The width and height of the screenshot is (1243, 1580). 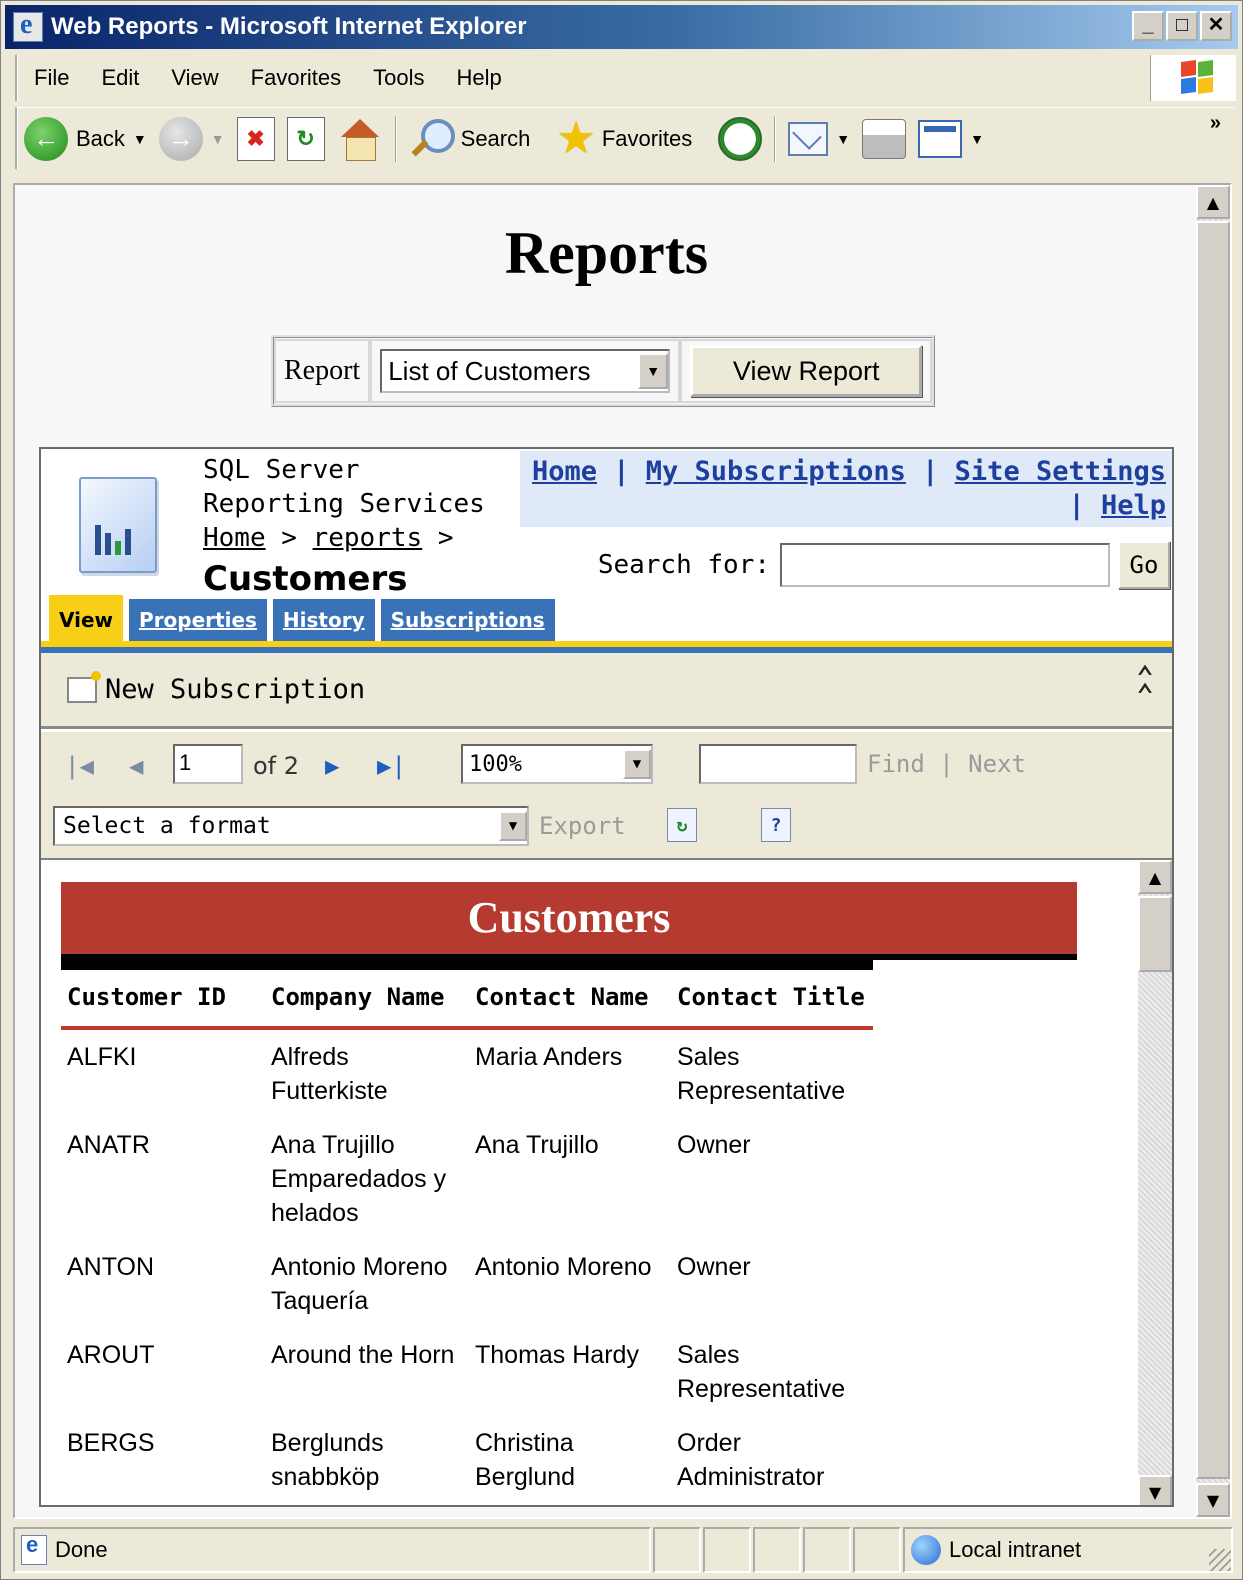 What do you see at coordinates (1215, 123) in the screenshot?
I see `toolbar-overflow-icon: »` at bounding box center [1215, 123].